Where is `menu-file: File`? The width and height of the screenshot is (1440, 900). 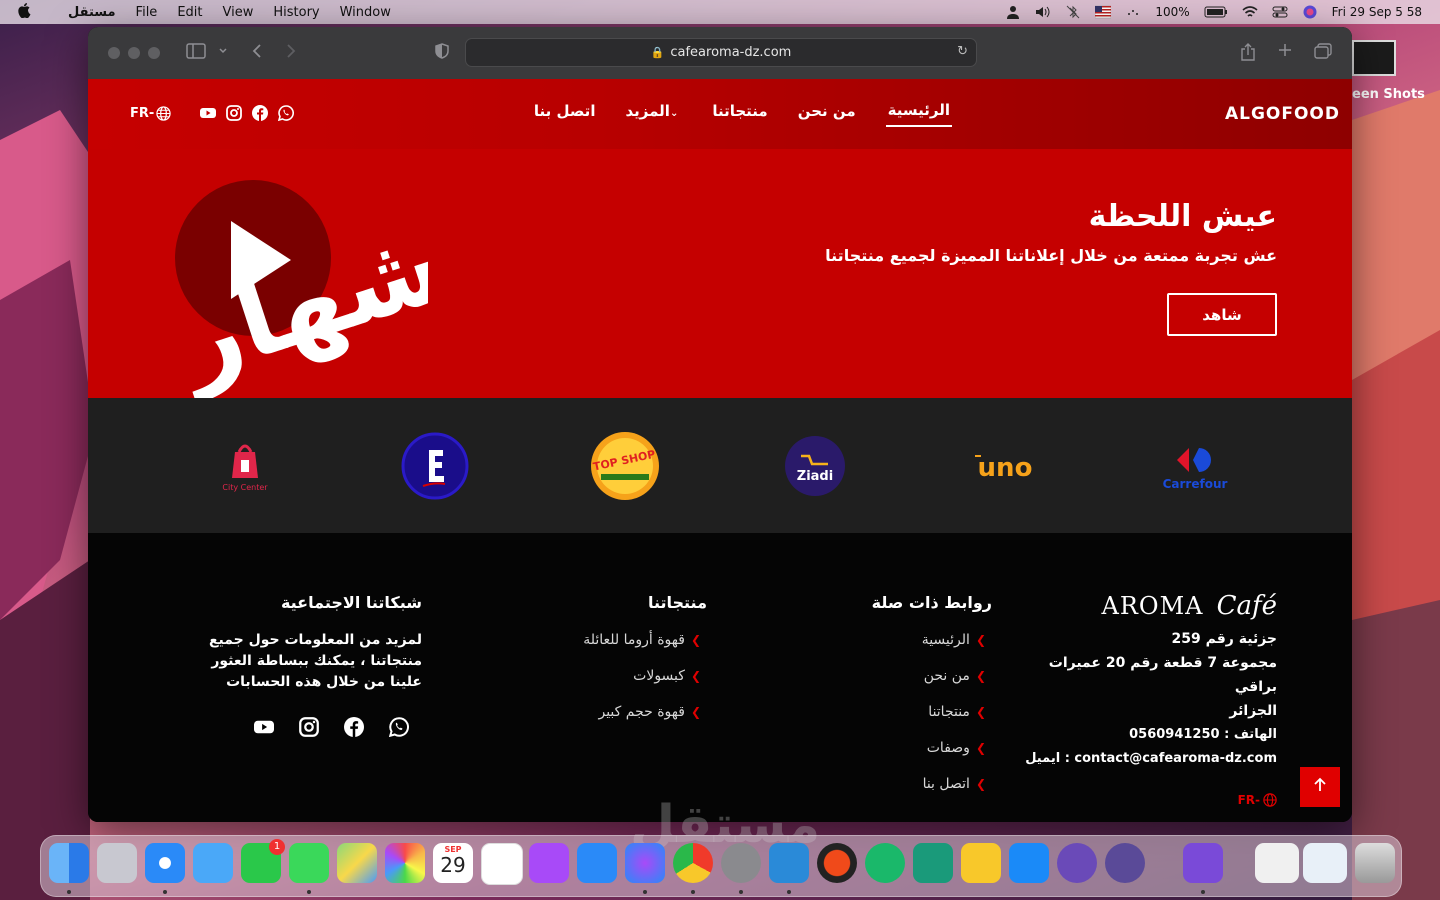 menu-file: File is located at coordinates (147, 12).